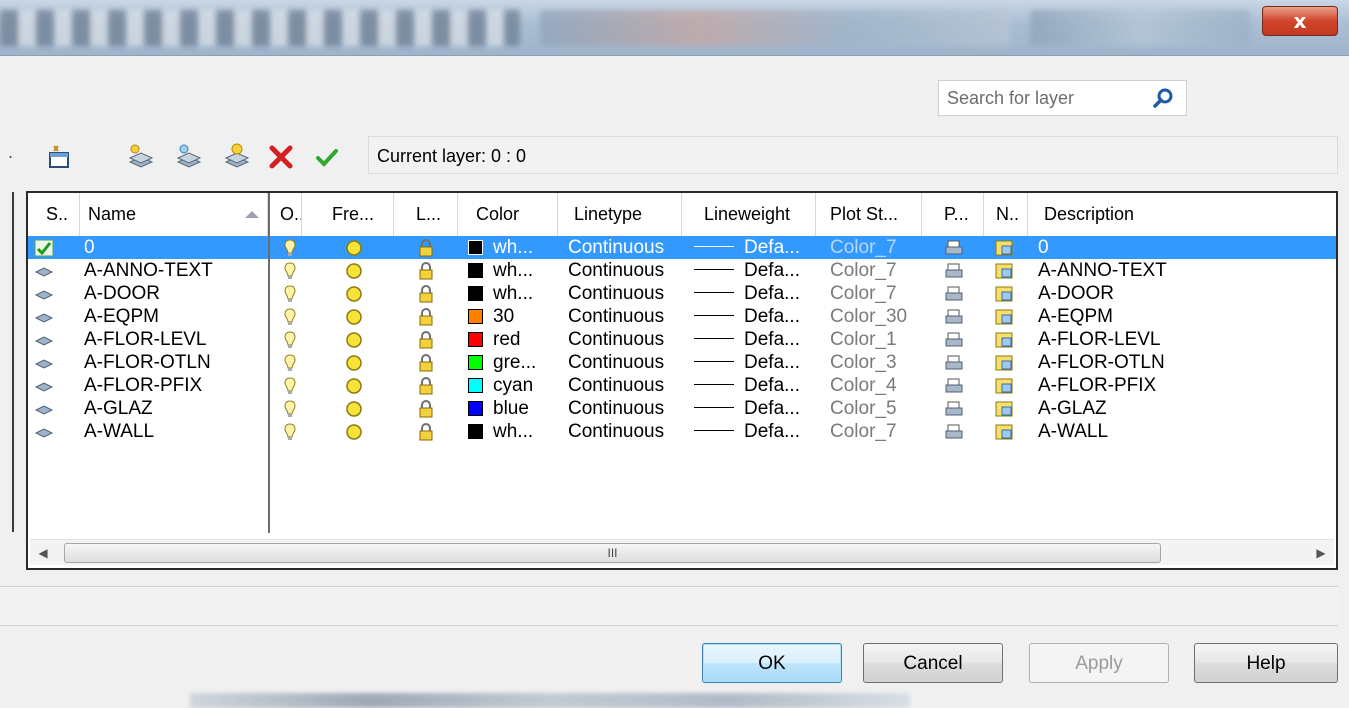  Describe the element at coordinates (1184, 385) in the screenshot. I see `layer-description: A-FLOR-PFIX` at that location.